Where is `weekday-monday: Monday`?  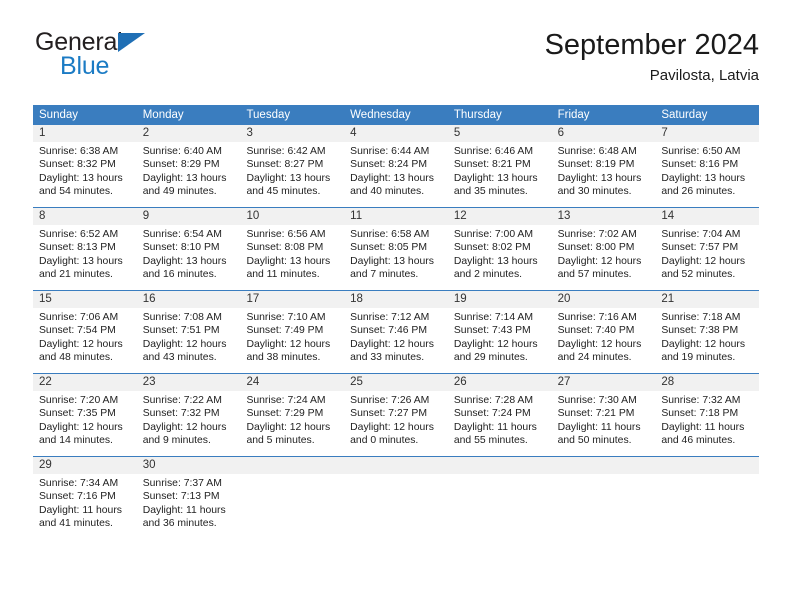
weekday-monday: Monday is located at coordinates (163, 115).